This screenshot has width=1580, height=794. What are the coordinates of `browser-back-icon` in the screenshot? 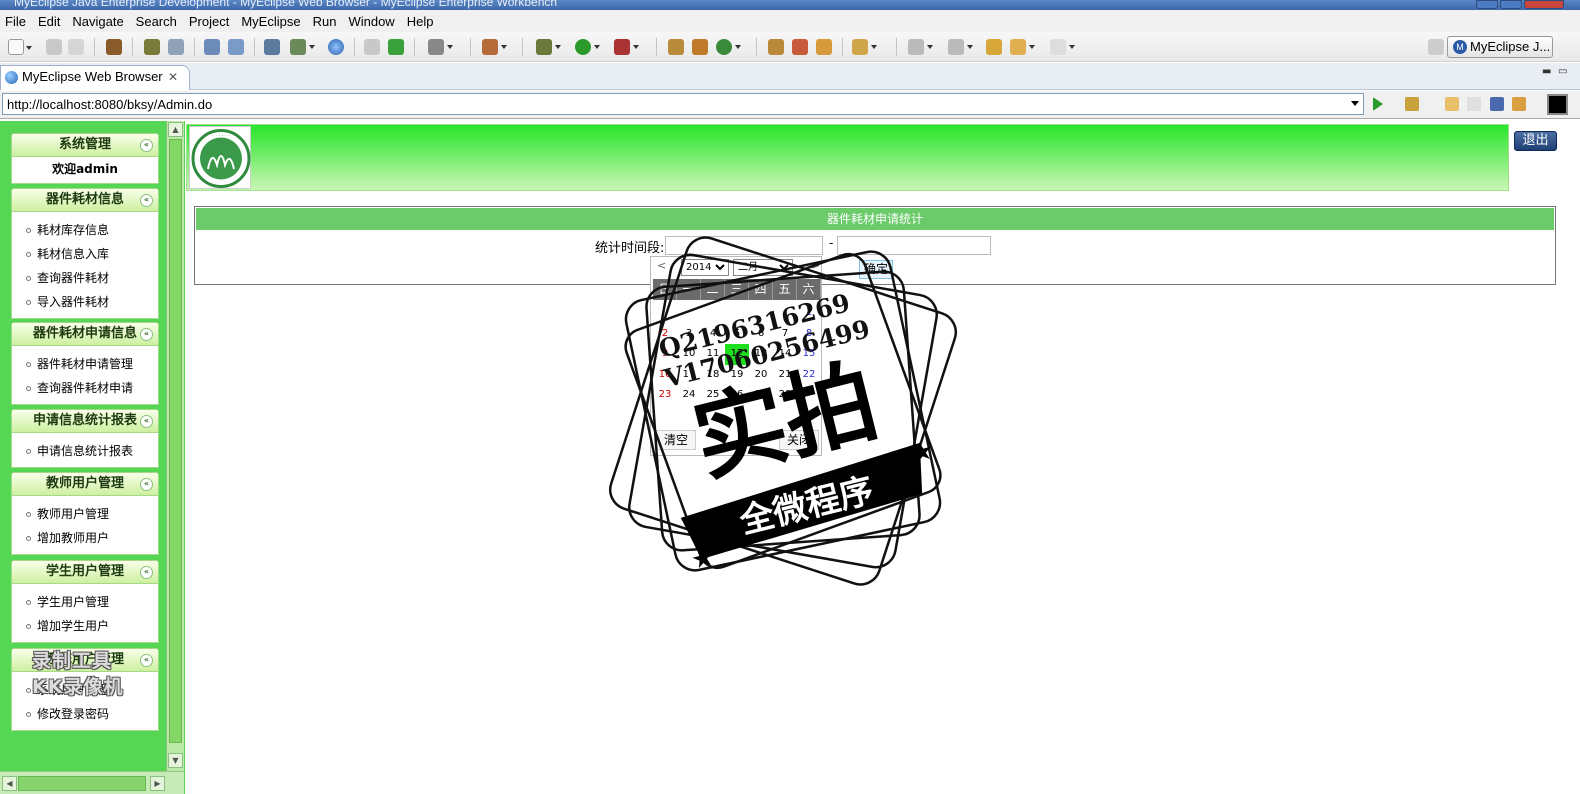 It's located at (1452, 104).